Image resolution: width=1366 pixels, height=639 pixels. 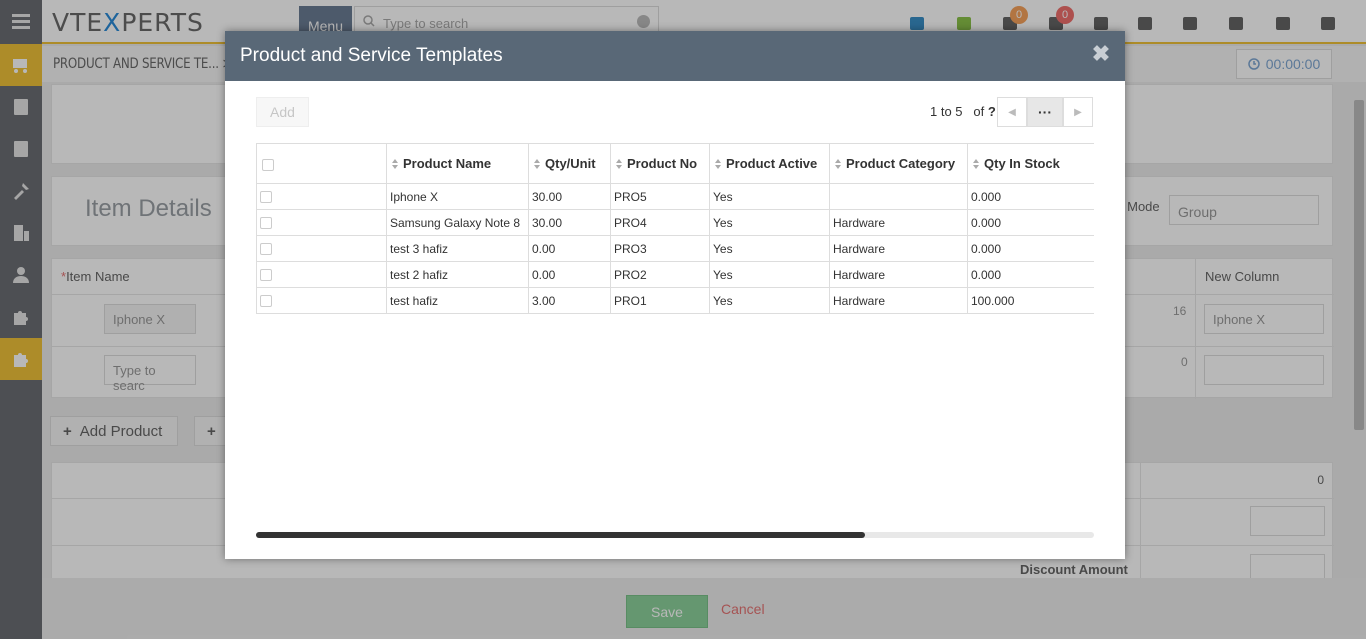 What do you see at coordinates (963, 111) in the screenshot?
I see `pager-text: 1 to 5 of ?` at bounding box center [963, 111].